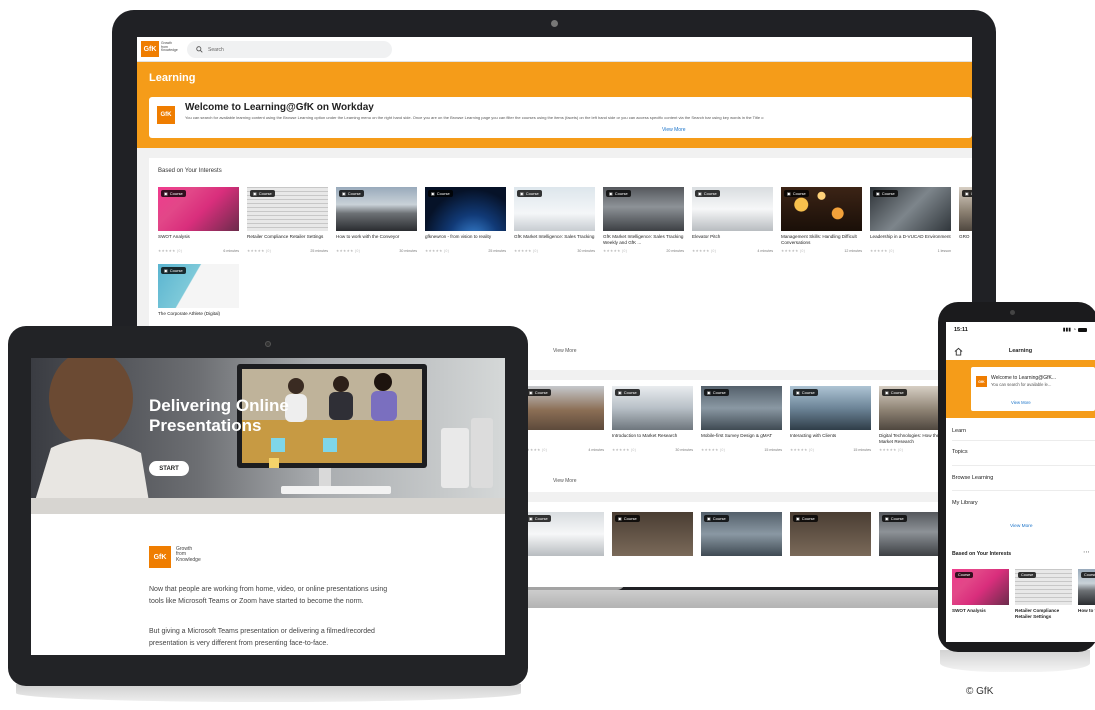 This screenshot has width=1095, height=710. What do you see at coordinates (565, 481) in the screenshot?
I see `row2-view-more-link: View More` at bounding box center [565, 481].